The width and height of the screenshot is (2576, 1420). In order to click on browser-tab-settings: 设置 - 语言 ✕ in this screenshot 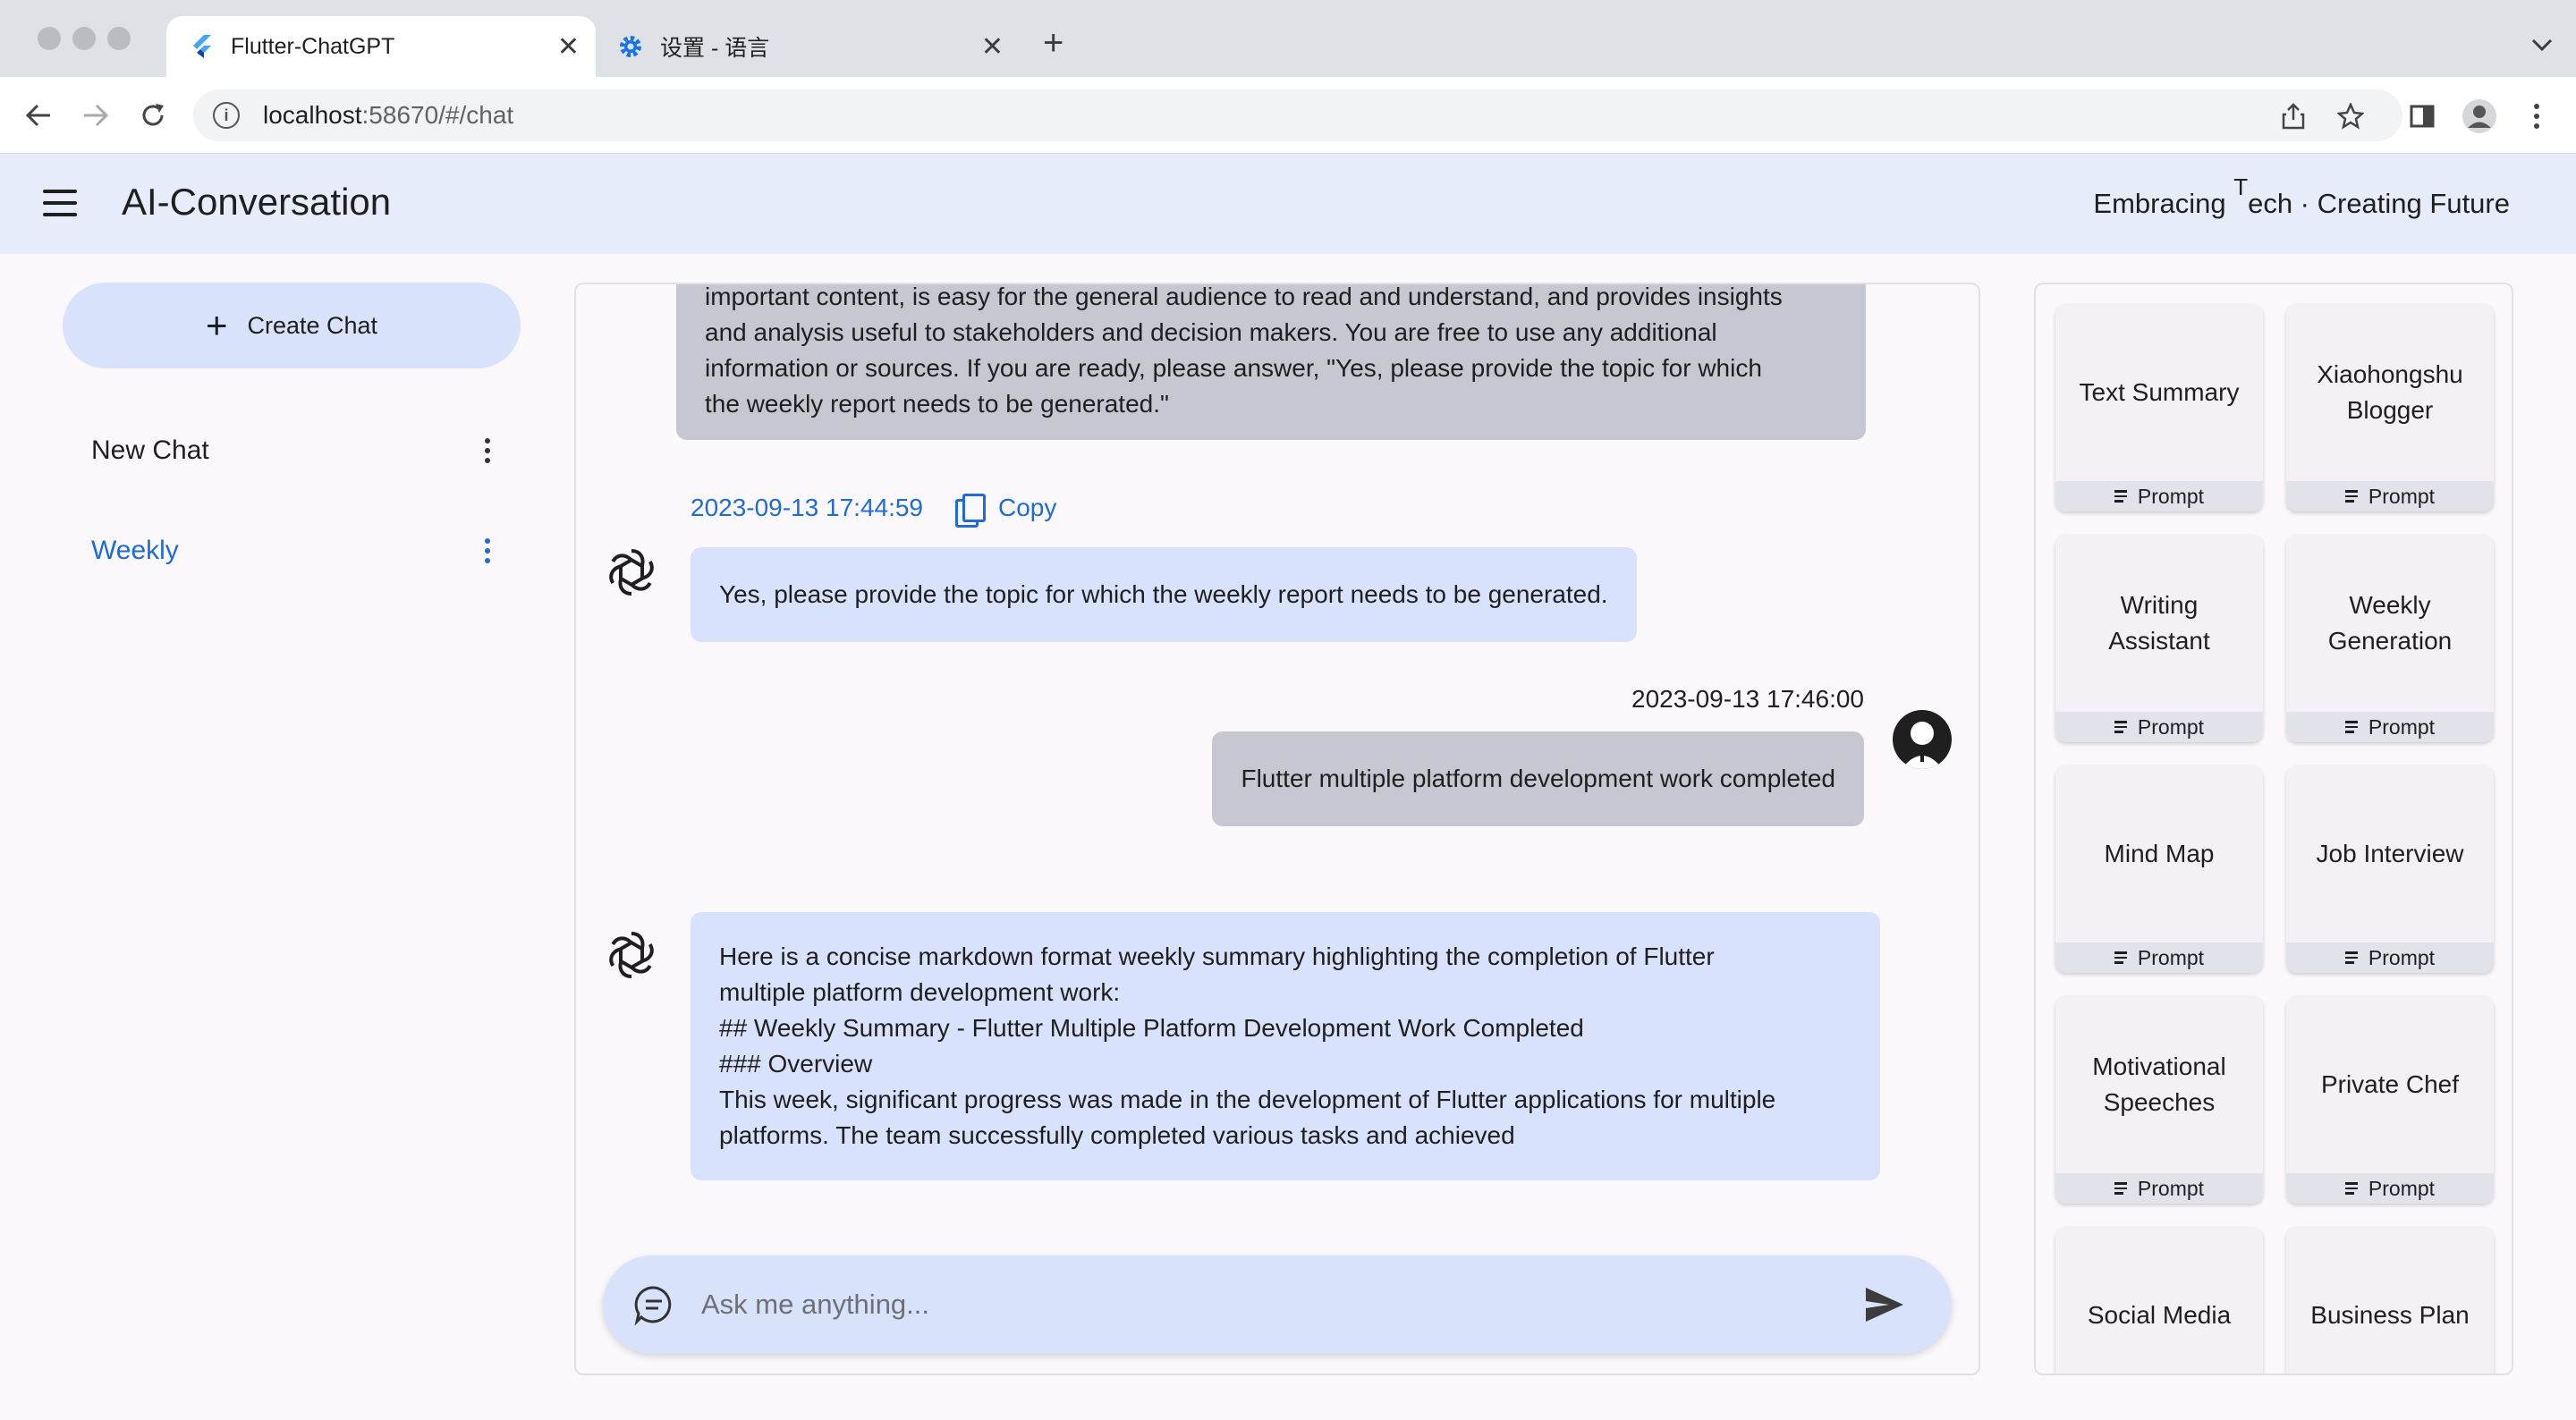, I will do `click(808, 46)`.